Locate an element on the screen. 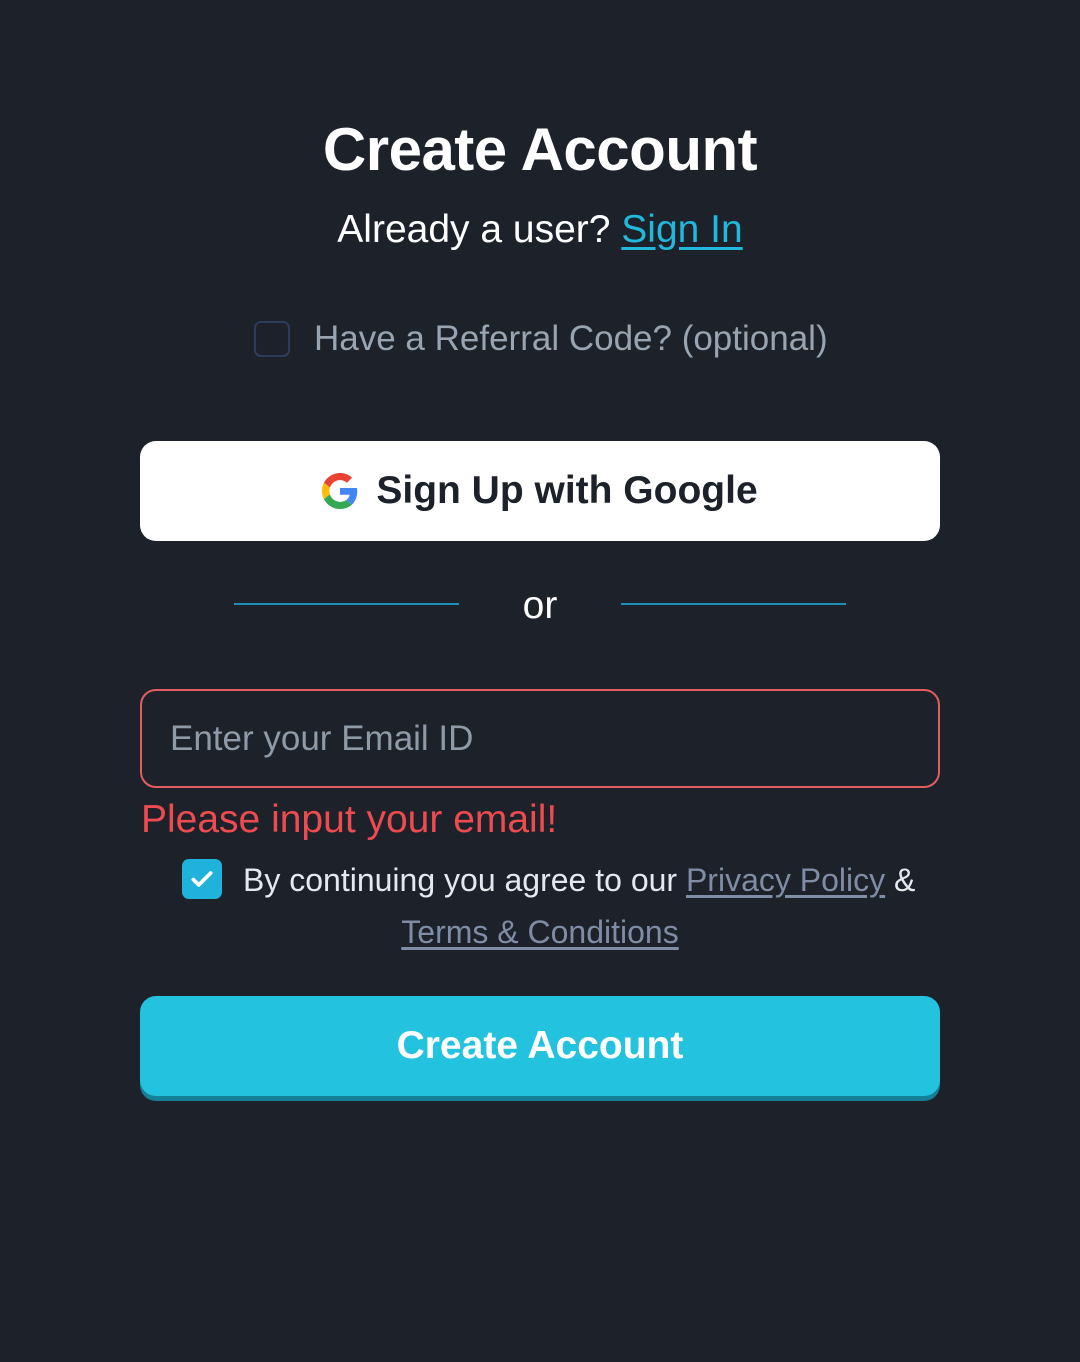  already-user-text: Already a user? is located at coordinates (474, 229).